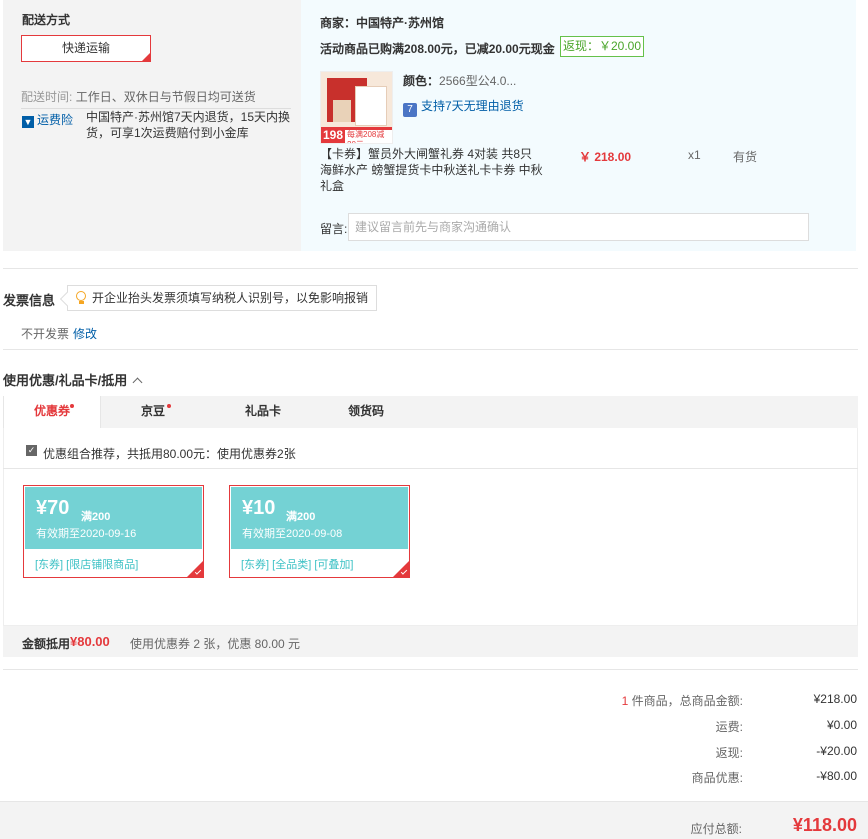  What do you see at coordinates (334, 229) in the screenshot?
I see `note-label: 留言:` at bounding box center [334, 229].